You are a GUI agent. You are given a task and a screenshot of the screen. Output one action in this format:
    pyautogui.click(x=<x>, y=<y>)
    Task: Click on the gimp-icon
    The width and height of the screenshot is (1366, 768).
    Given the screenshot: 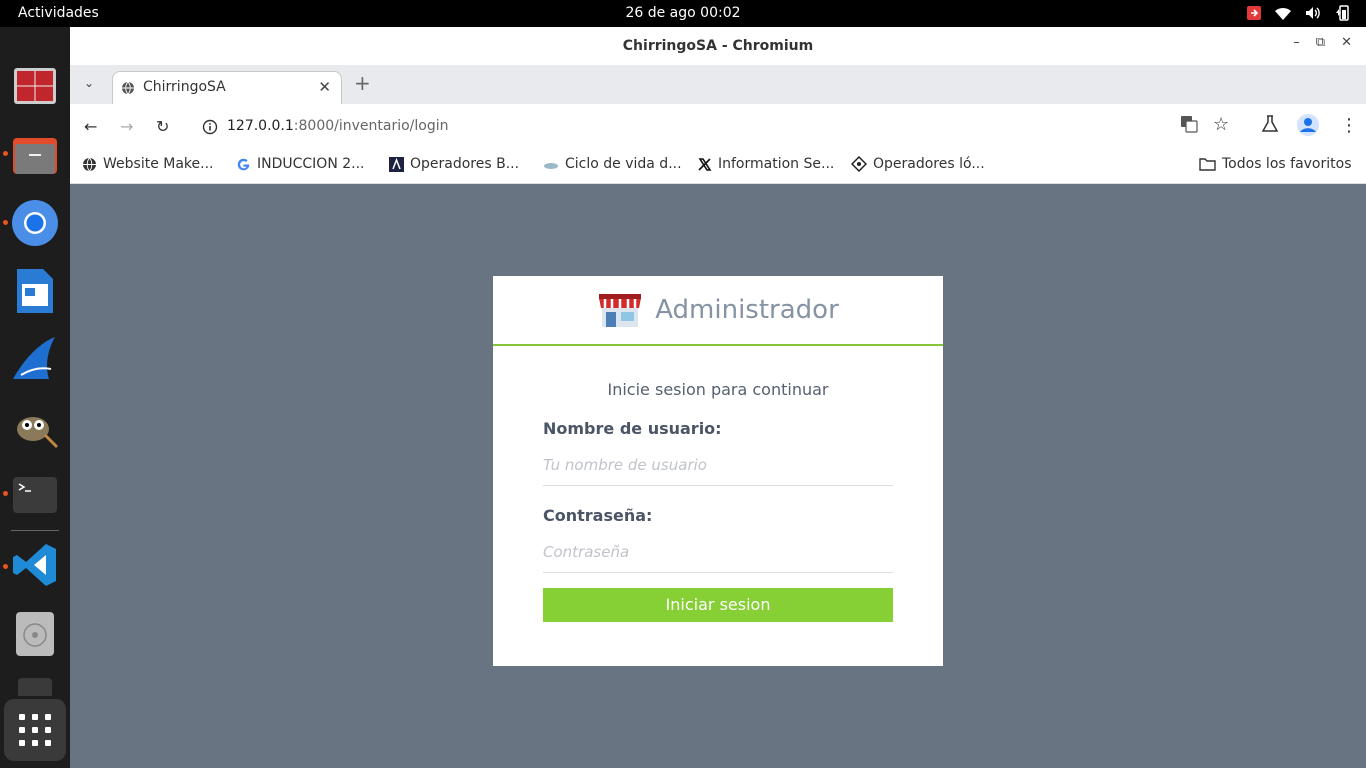 What is the action you would take?
    pyautogui.click(x=38, y=433)
    